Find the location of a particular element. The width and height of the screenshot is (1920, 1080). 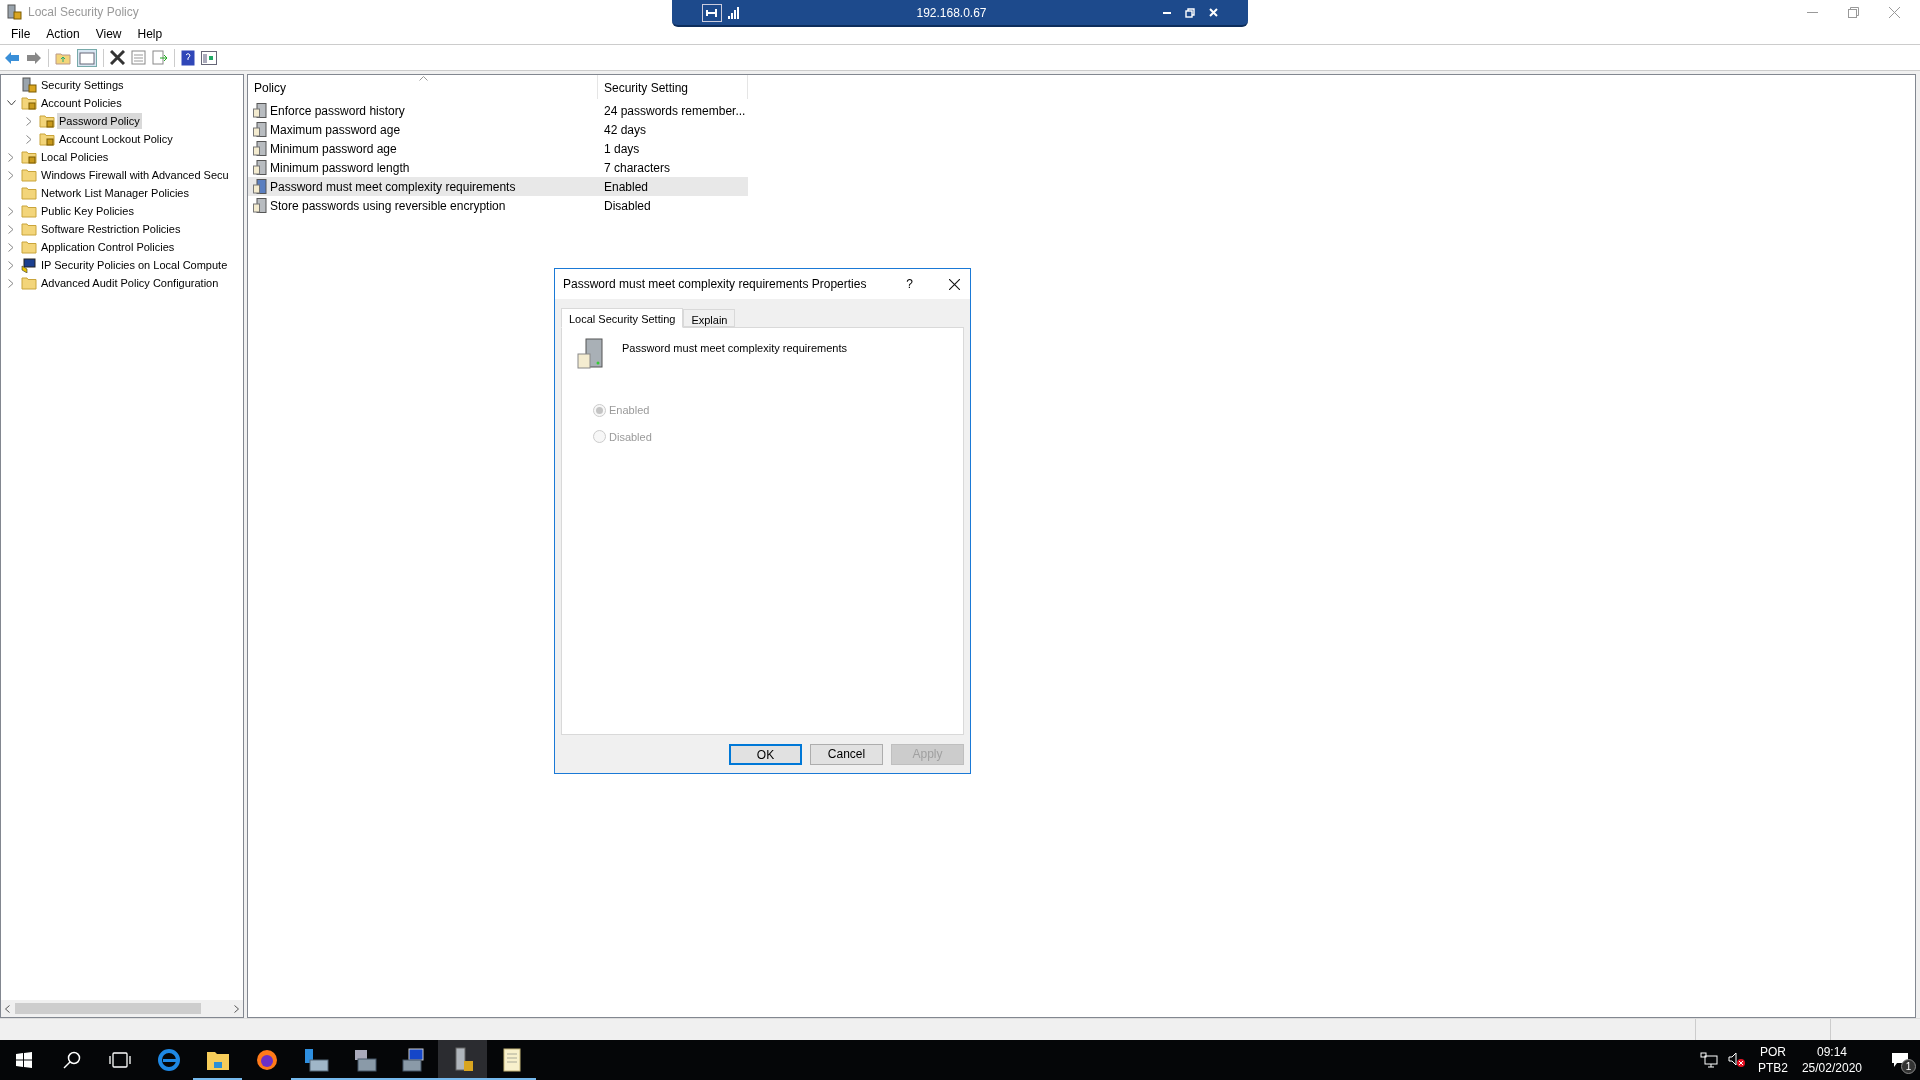

column-header: Security Setting is located at coordinates (673, 87).